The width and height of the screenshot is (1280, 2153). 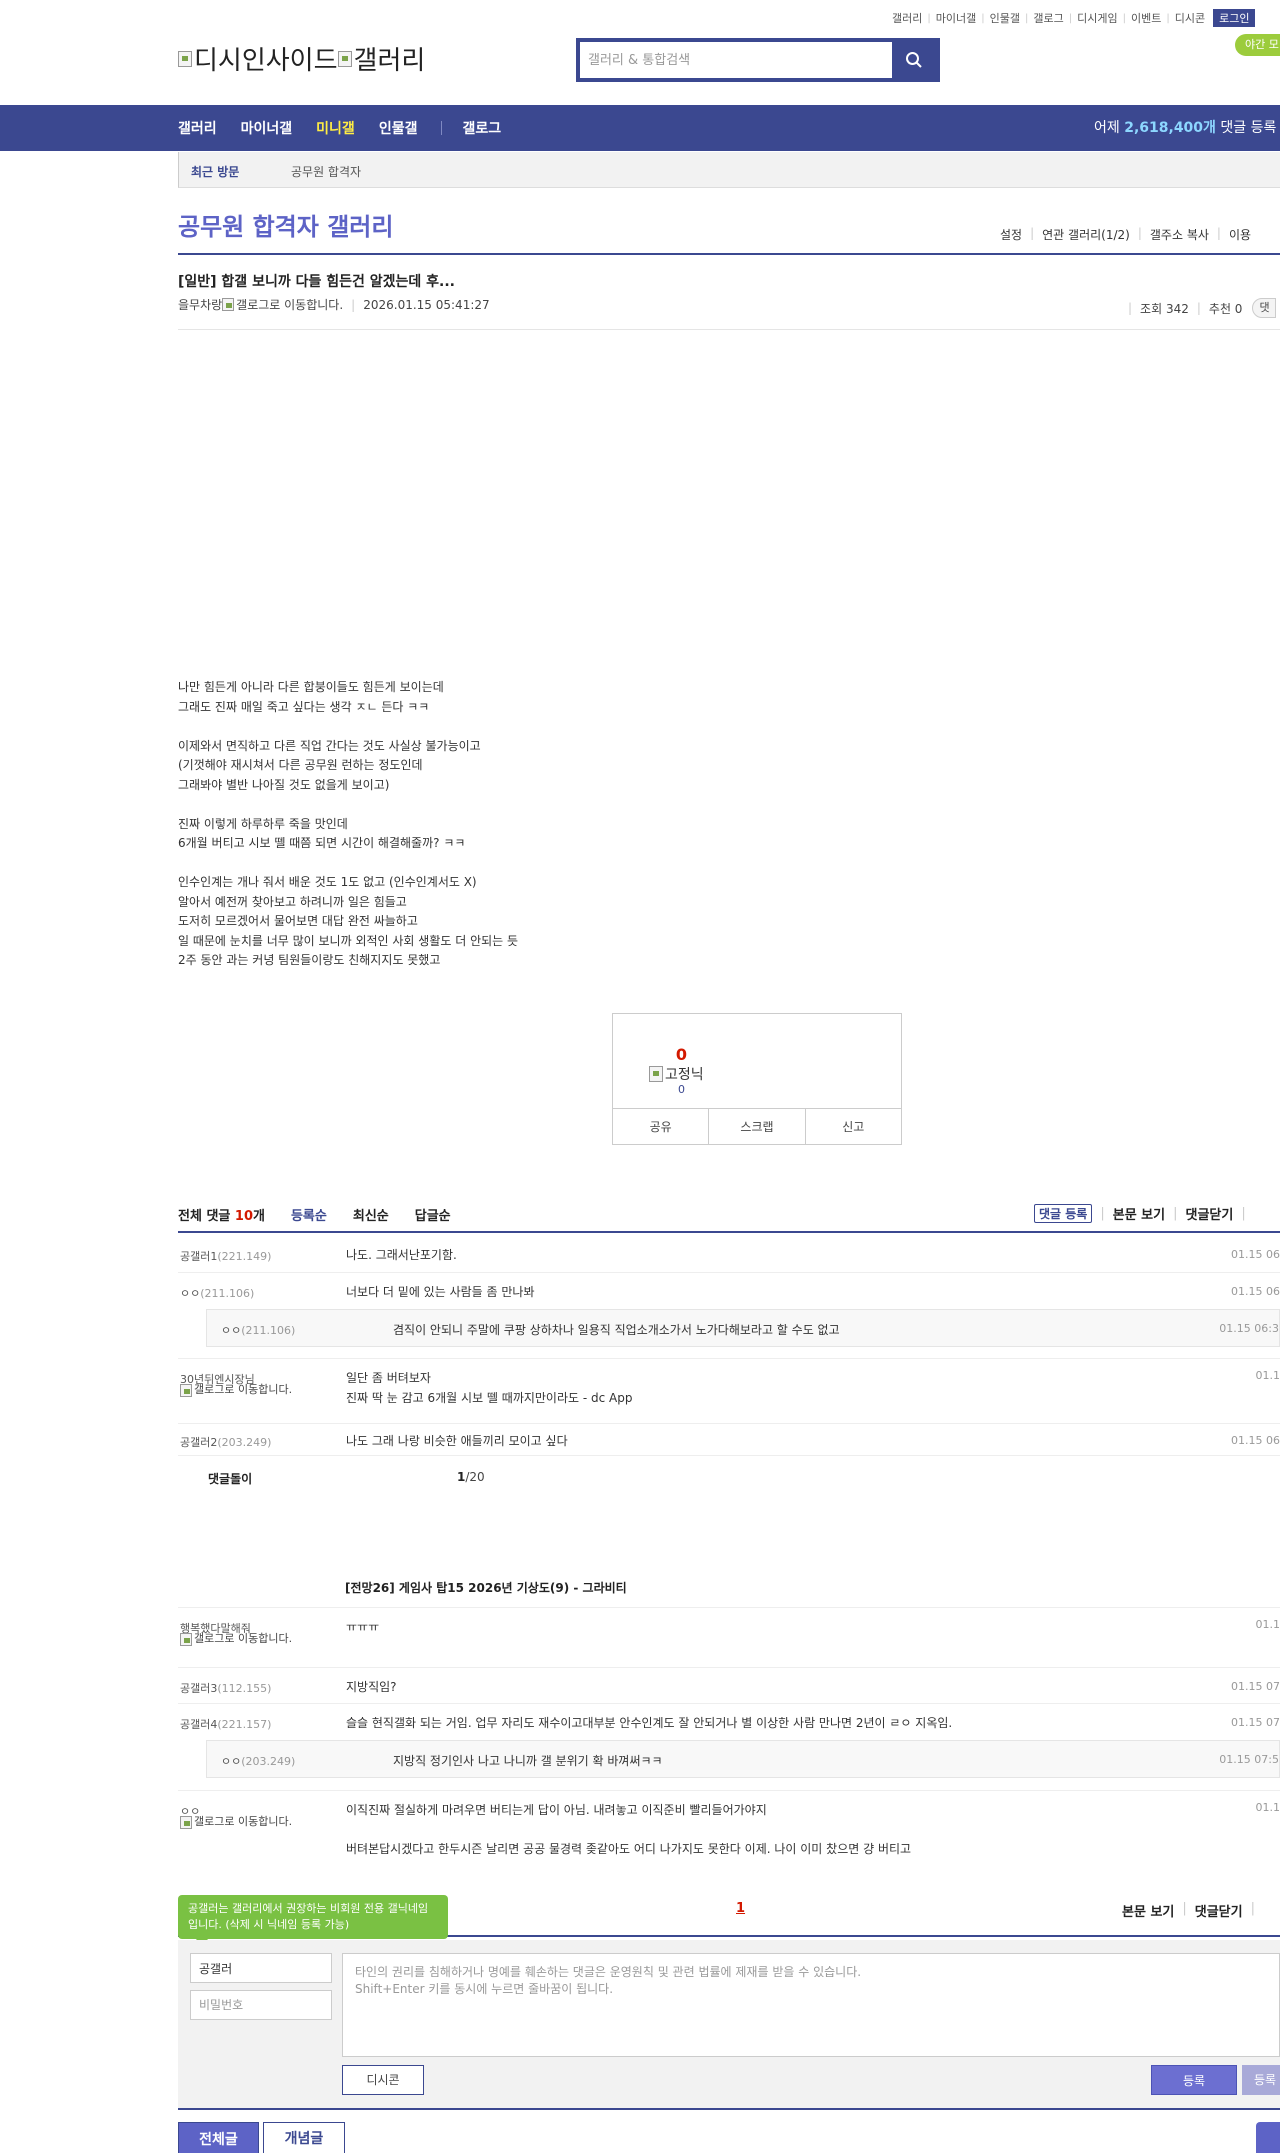 What do you see at coordinates (433, 1214) in the screenshot?
I see `sort-by-replies: 답글순` at bounding box center [433, 1214].